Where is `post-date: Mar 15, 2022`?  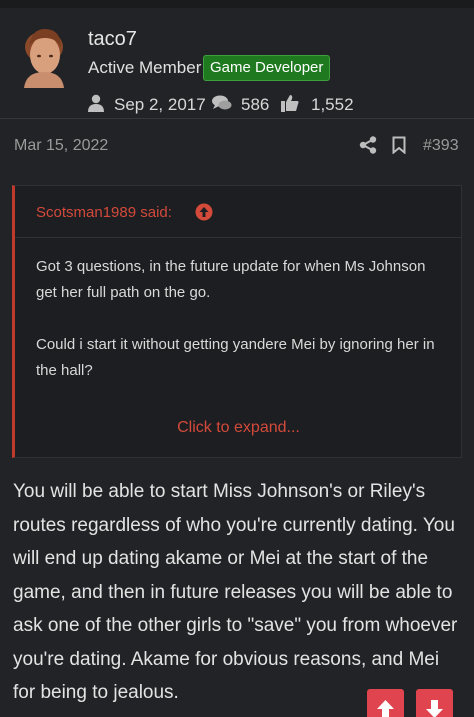
post-date: Mar 15, 2022 is located at coordinates (61, 146).